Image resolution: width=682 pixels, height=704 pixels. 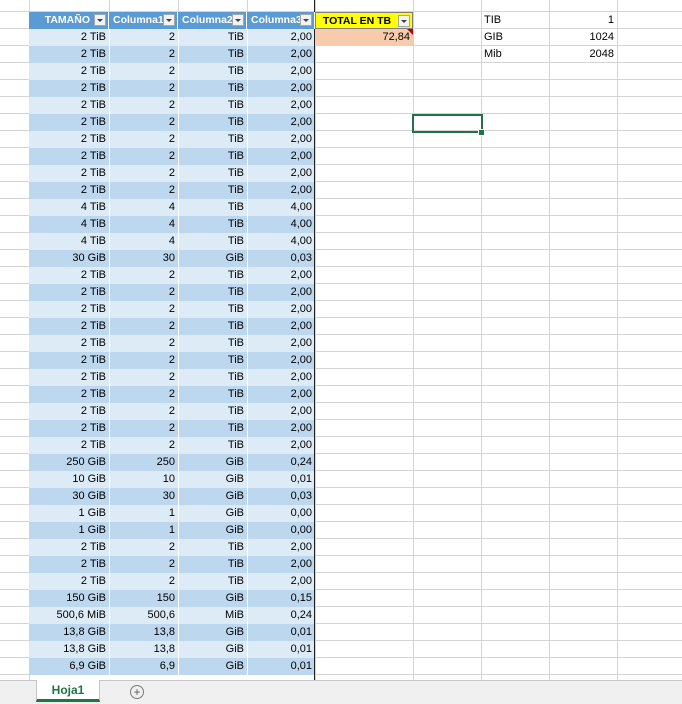 What do you see at coordinates (69, 258) in the screenshot?
I see `table-cell: 30 GiB` at bounding box center [69, 258].